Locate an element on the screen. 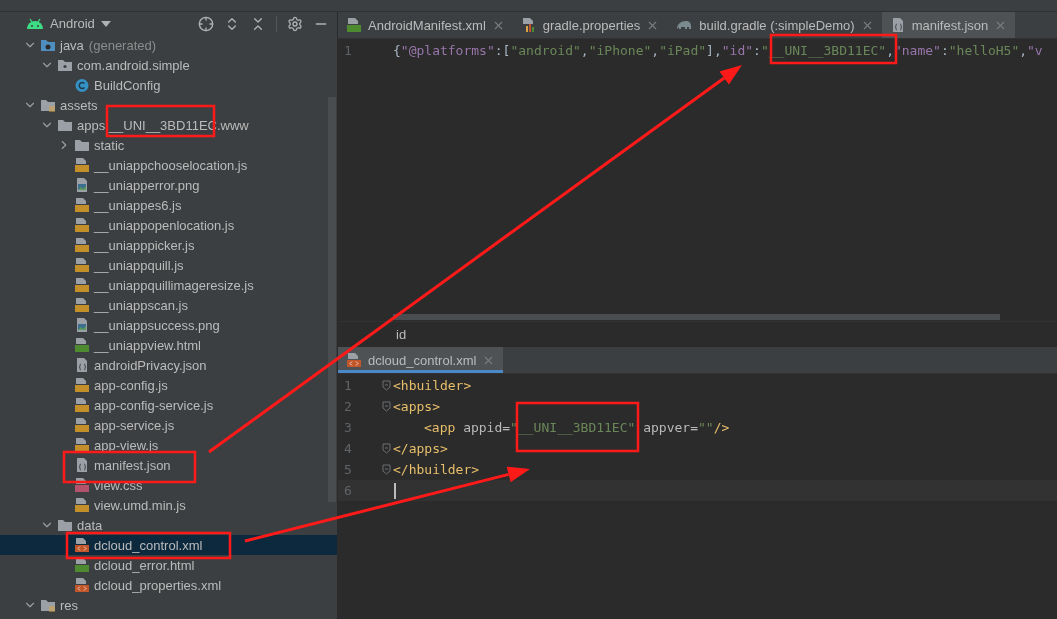  tree-item: view.css is located at coordinates (168, 485).